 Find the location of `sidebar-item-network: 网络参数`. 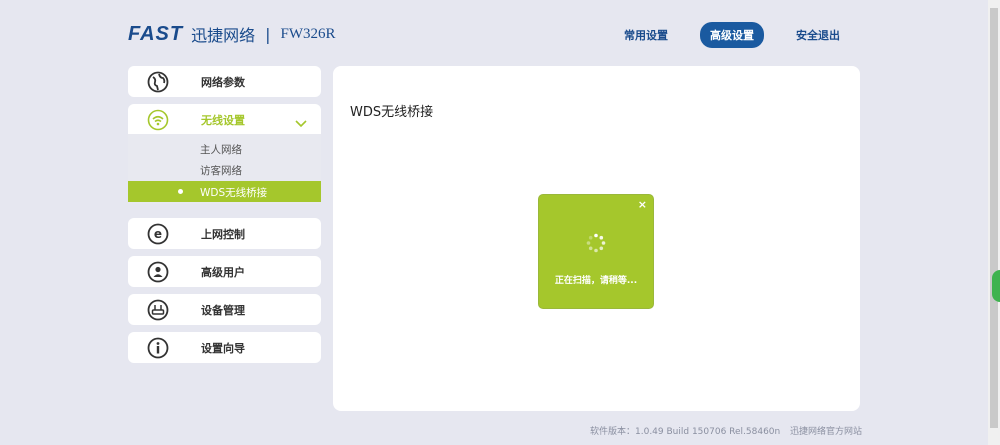

sidebar-item-network: 网络参数 is located at coordinates (224, 81).